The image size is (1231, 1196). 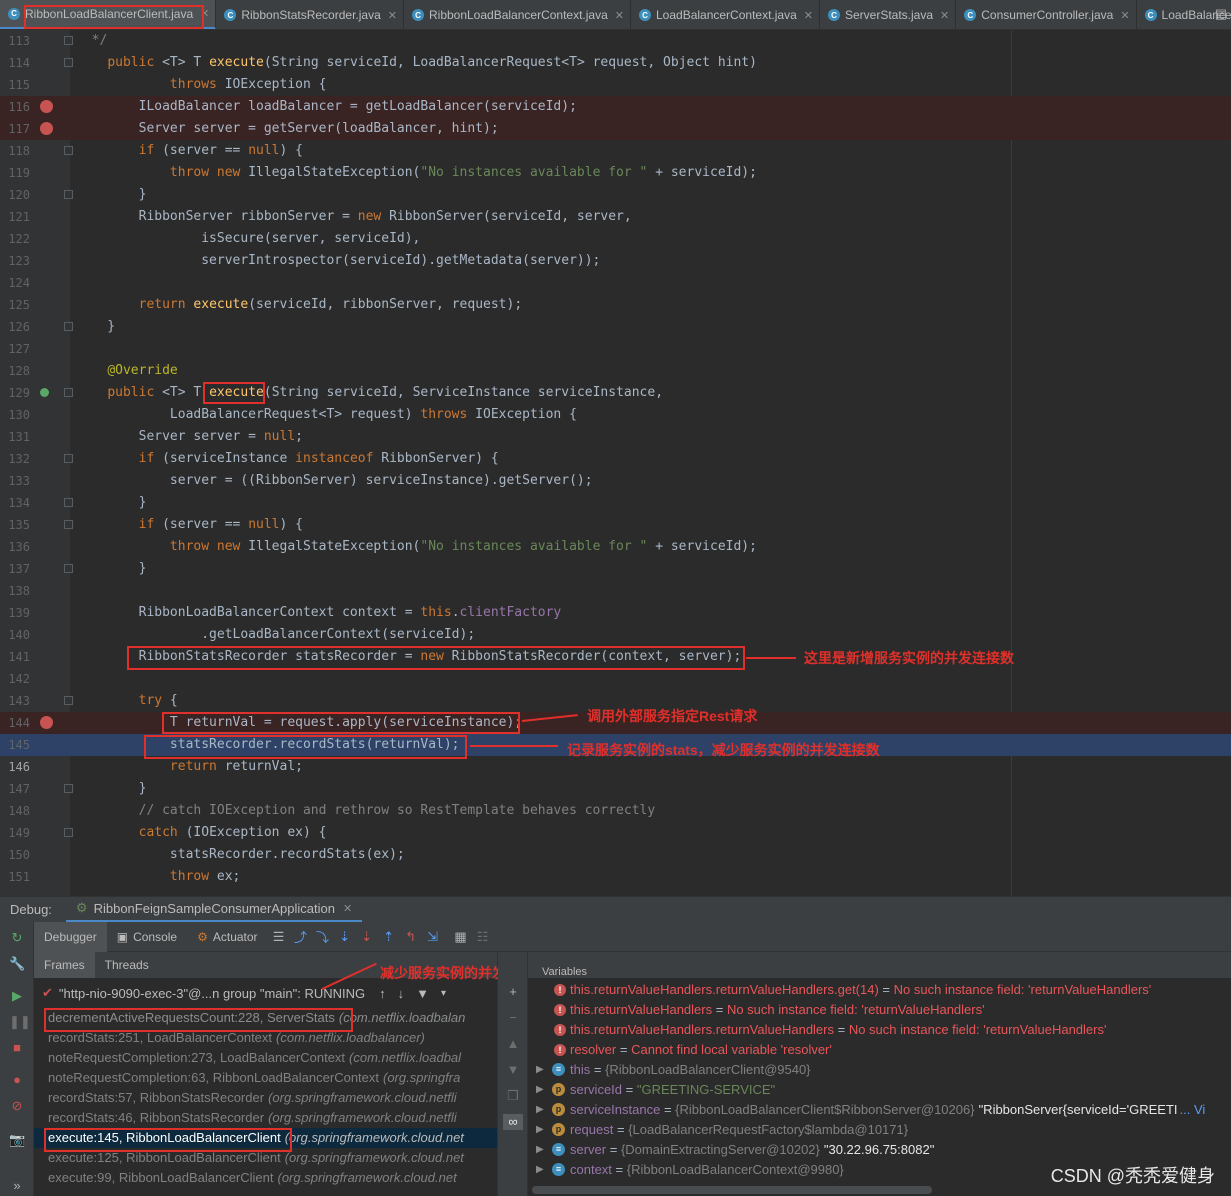 What do you see at coordinates (17, 1186) in the screenshot?
I see `more-icon: »` at bounding box center [17, 1186].